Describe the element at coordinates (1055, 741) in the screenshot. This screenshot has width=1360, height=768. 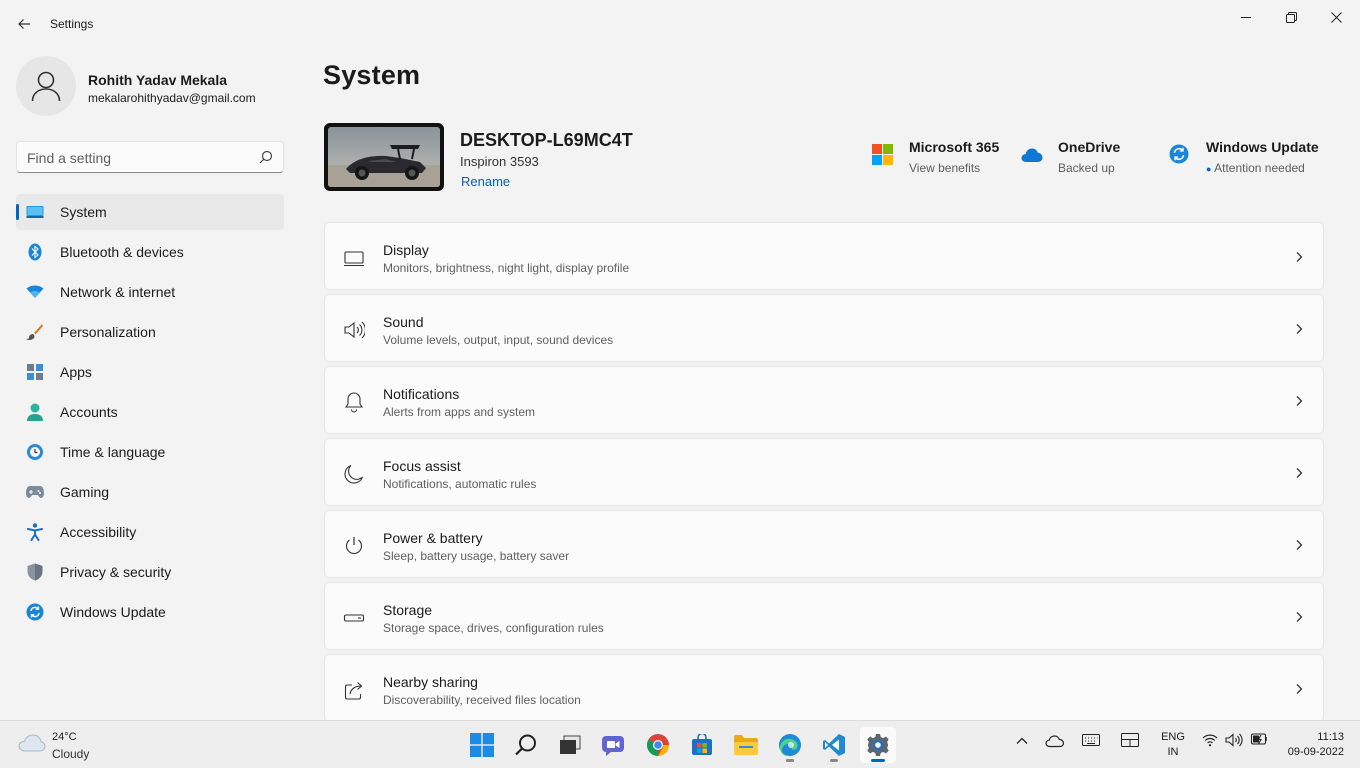
I see `onedrive-tray-icon` at that location.